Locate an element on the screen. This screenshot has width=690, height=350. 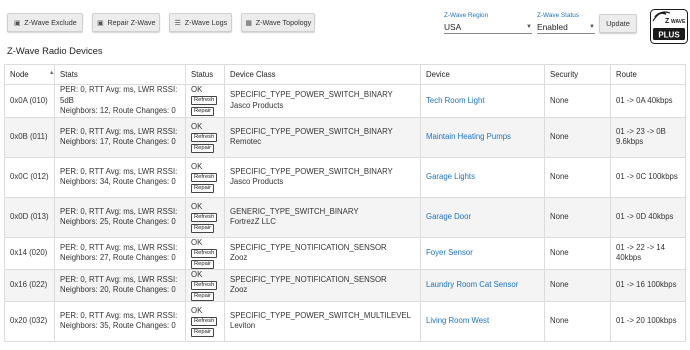
stats-line-2: Neighbors: 35, Route Changes: 0 is located at coordinates (118, 326).